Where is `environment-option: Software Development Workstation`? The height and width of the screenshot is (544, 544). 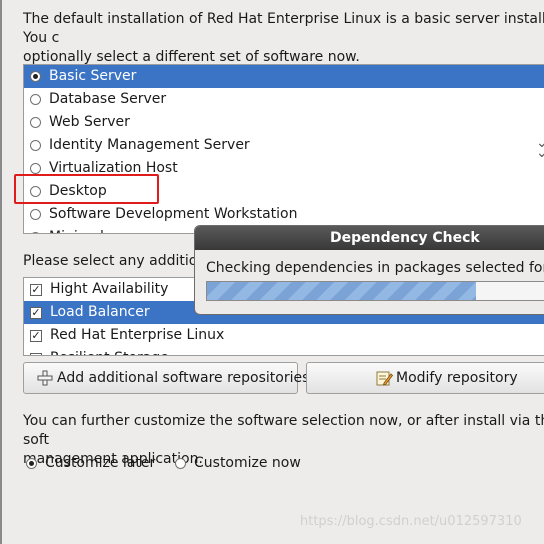
environment-option: Software Development Workstation is located at coordinates (284, 214).